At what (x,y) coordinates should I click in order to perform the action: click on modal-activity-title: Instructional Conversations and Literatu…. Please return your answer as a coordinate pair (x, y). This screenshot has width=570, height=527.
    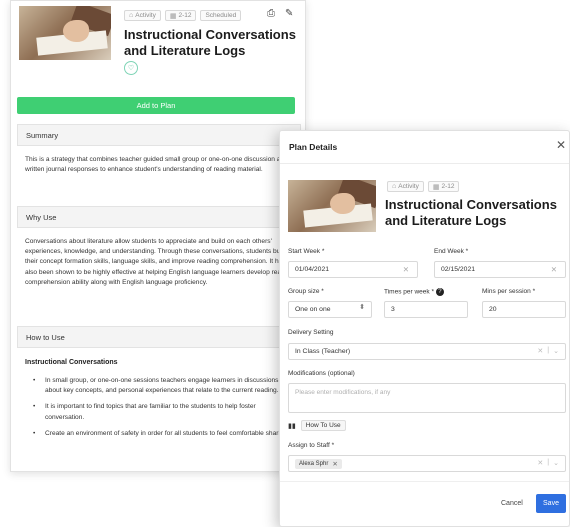
    Looking at the image, I should click on (471, 212).